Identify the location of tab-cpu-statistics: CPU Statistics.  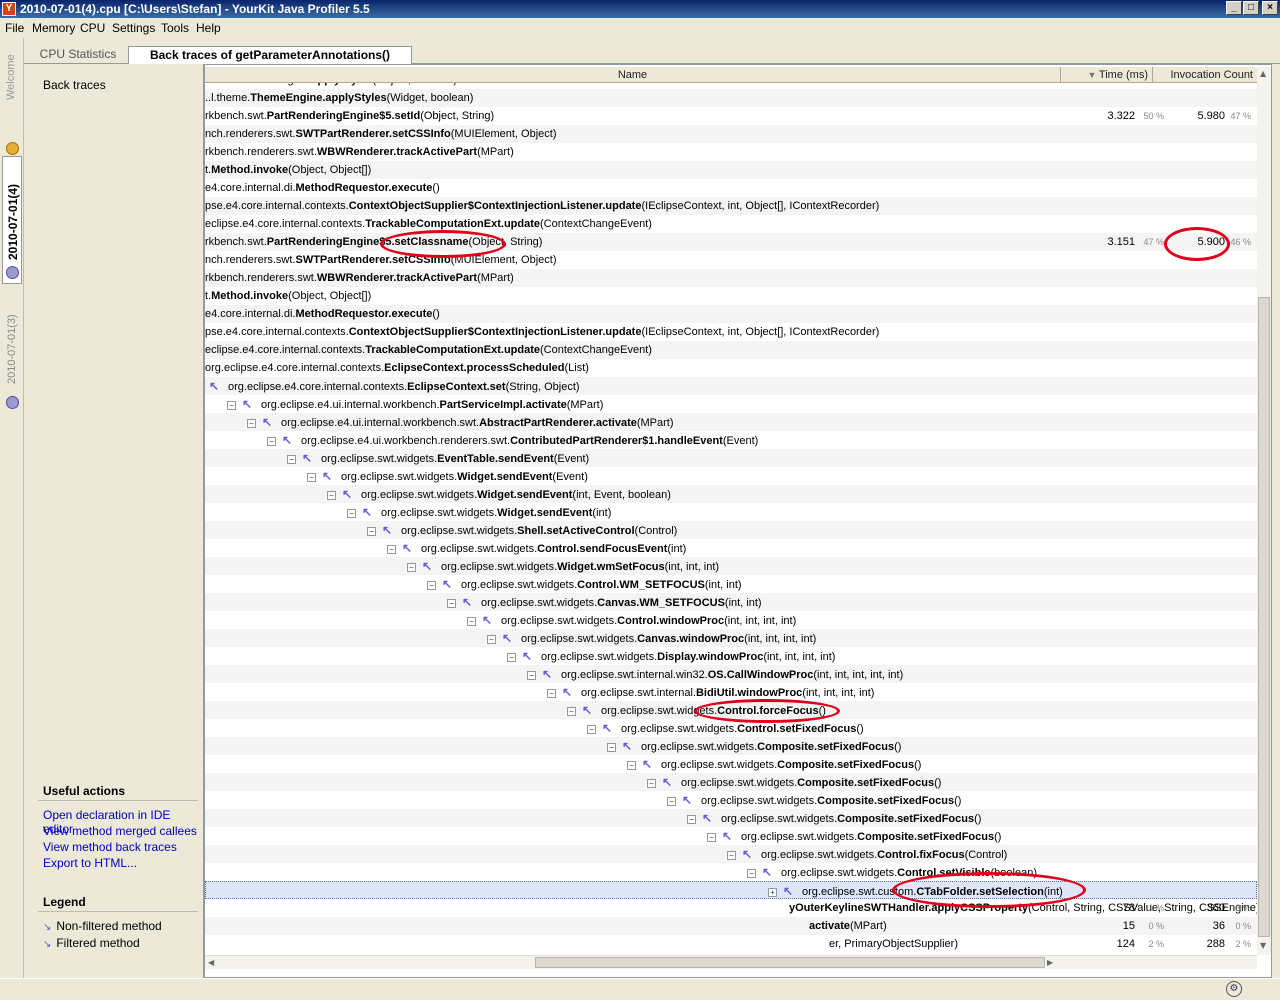
(78, 55).